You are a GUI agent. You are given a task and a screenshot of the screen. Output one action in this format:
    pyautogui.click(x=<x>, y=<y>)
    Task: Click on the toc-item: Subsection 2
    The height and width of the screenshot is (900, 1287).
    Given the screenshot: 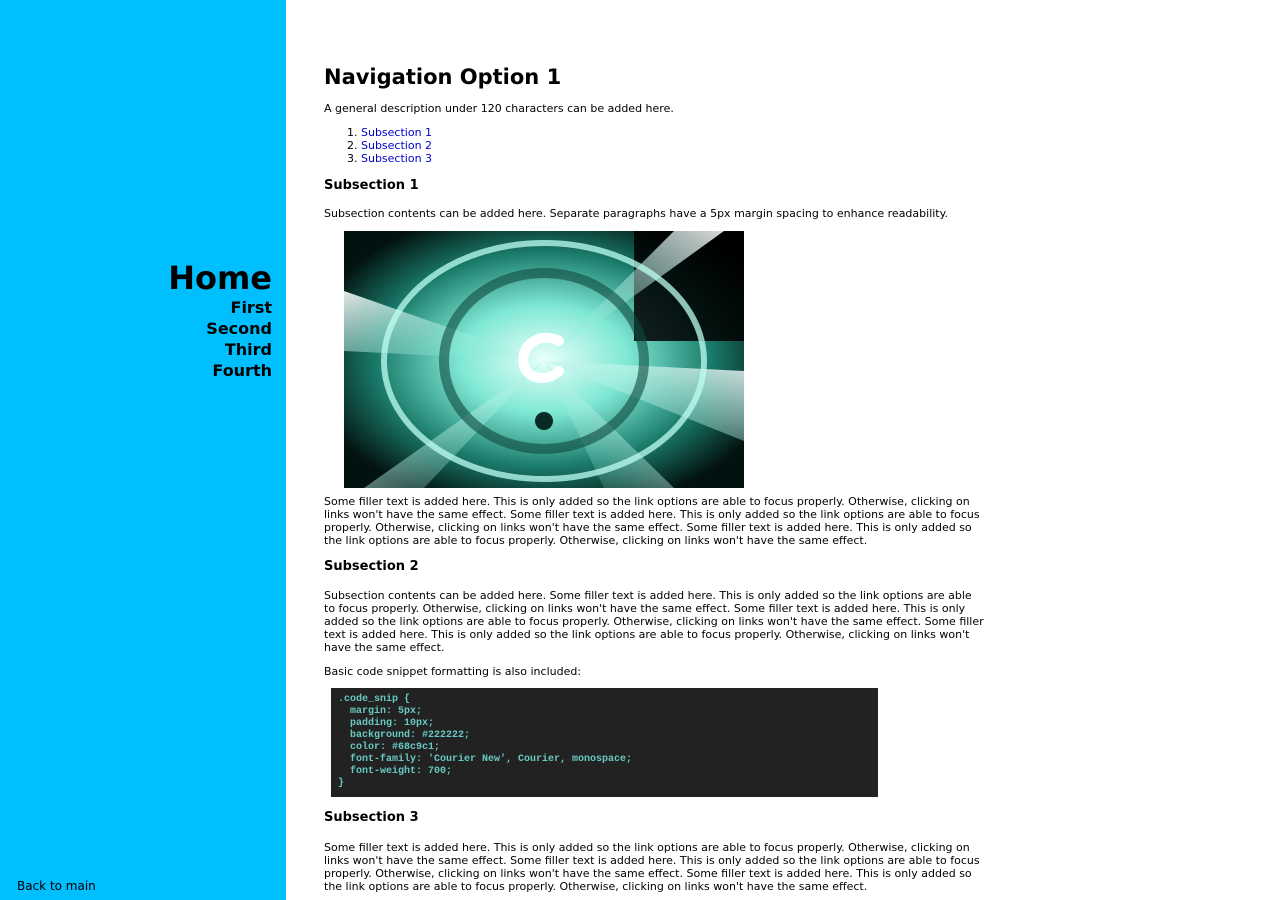 What is the action you would take?
    pyautogui.click(x=396, y=145)
    